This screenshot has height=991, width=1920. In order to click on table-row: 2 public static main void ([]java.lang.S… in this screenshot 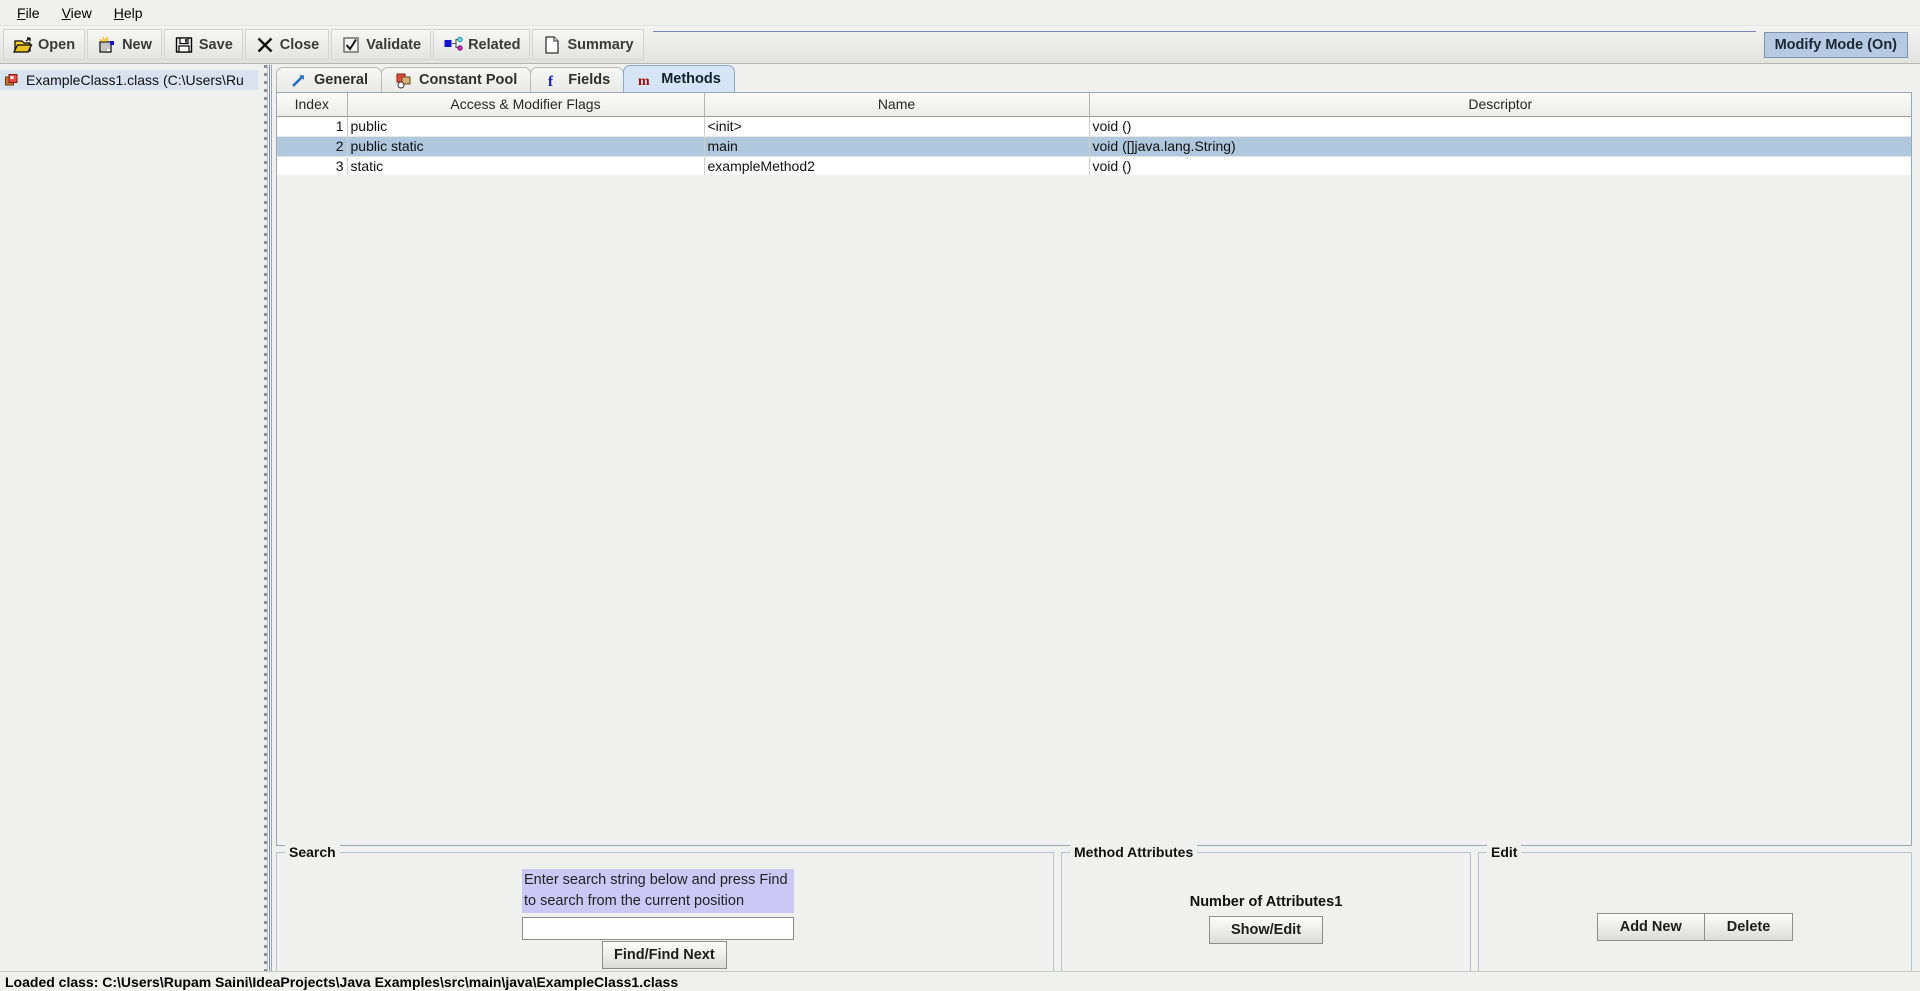, I will do `click(1094, 146)`.